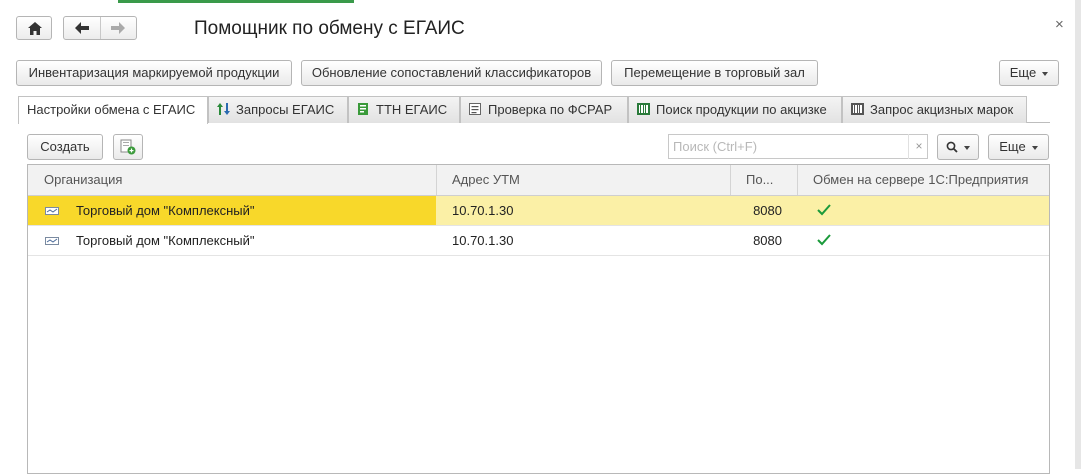 The height and width of the screenshot is (474, 1081). I want to click on more-toolbar-label: Еще, so click(1012, 146).